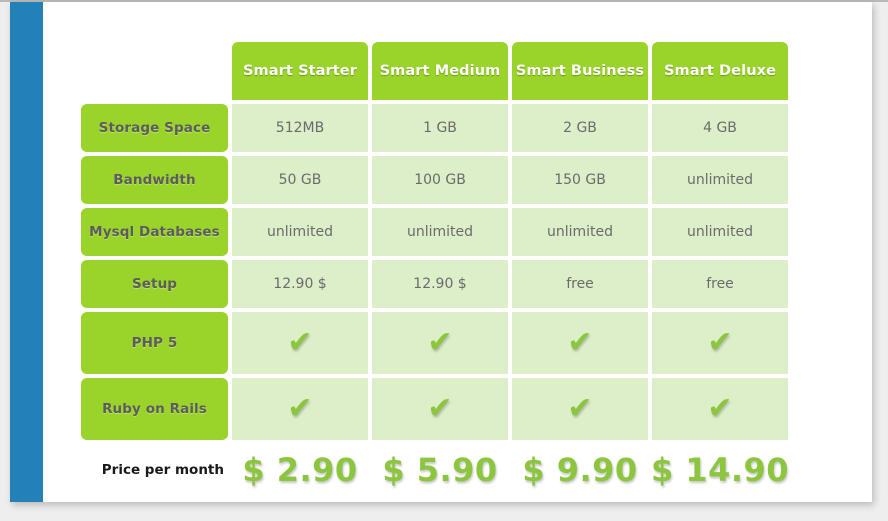 The image size is (888, 521). I want to click on plan-header-smart-deluxe: Smart Deluxe, so click(720, 71).